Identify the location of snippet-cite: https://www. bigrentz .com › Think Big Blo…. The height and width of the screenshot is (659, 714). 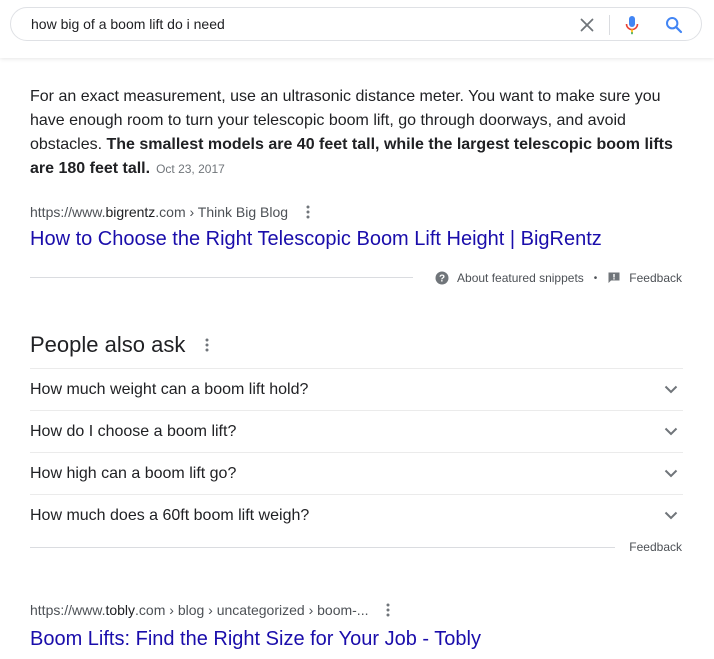
(173, 212).